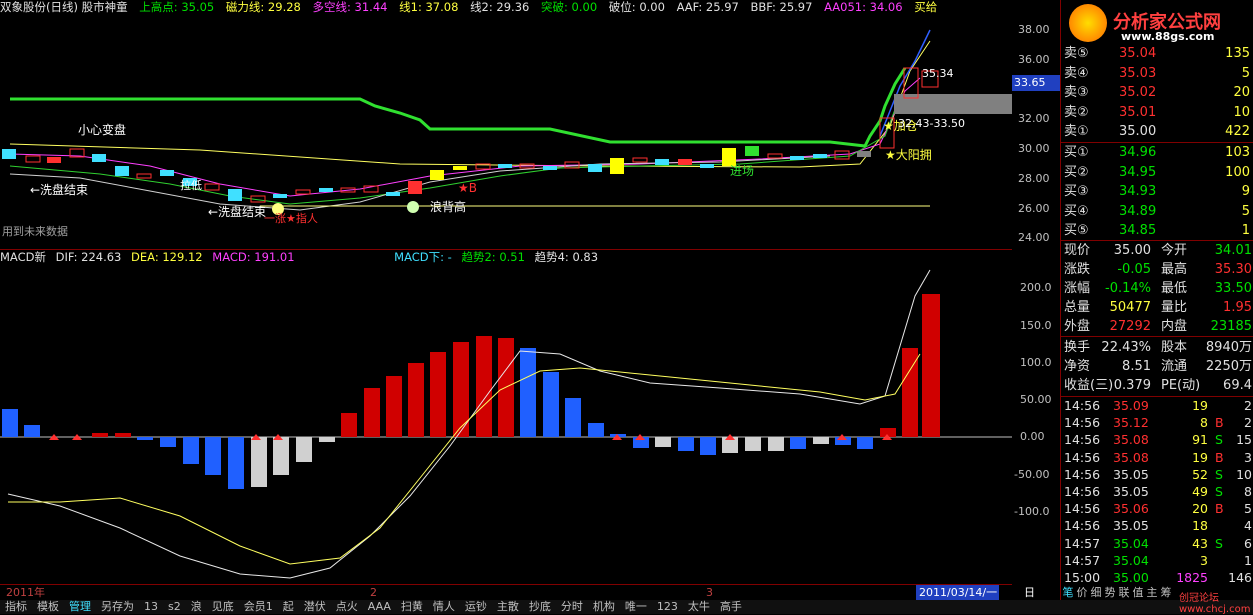 The image size is (1253, 615). I want to click on buy-label: 买⑤, so click(1076, 231).